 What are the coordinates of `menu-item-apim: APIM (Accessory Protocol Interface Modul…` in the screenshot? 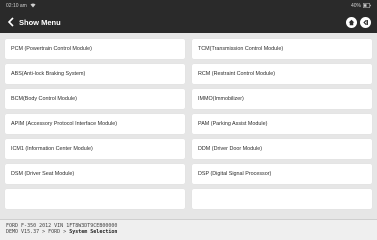 It's located at (95, 124).